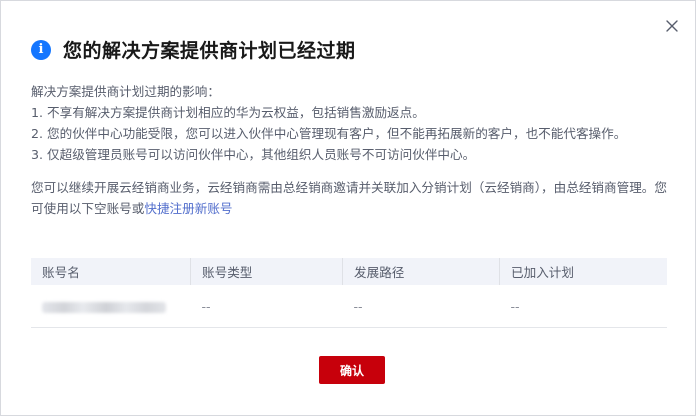 The width and height of the screenshot is (696, 416). Describe the element at coordinates (104, 307) in the screenshot. I see `redacted-account-name` at that location.